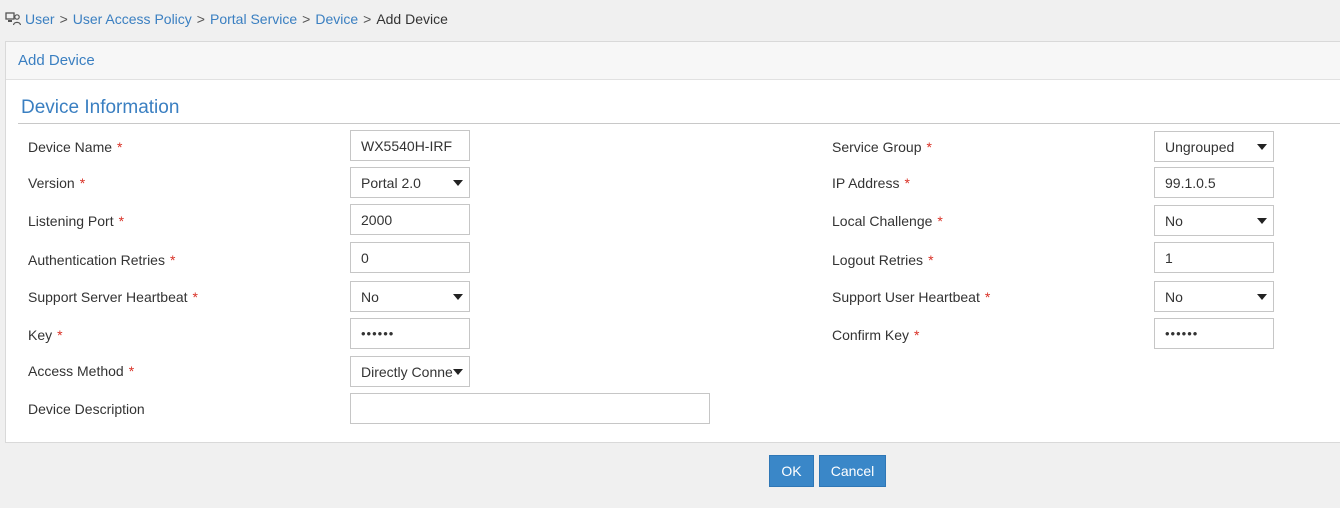  Describe the element at coordinates (1214, 296) in the screenshot. I see `support-user-heartbeat-select: No` at that location.